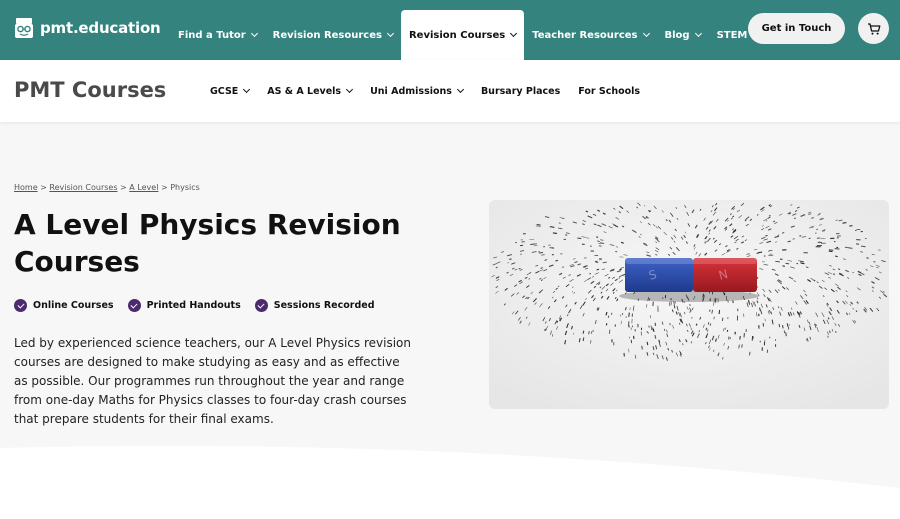 This screenshot has width=900, height=519. I want to click on subnav-as-a-levels: AS & A Levels, so click(310, 91).